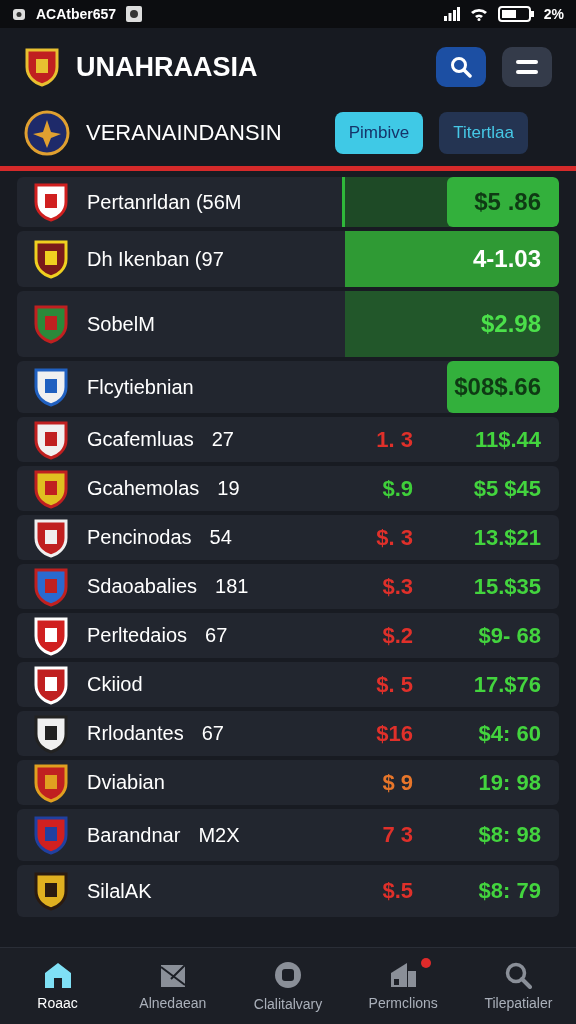 This screenshot has height=1024, width=576. I want to click on team-row: Sdaoabalies 181 $.3 15.$35, so click(288, 586).